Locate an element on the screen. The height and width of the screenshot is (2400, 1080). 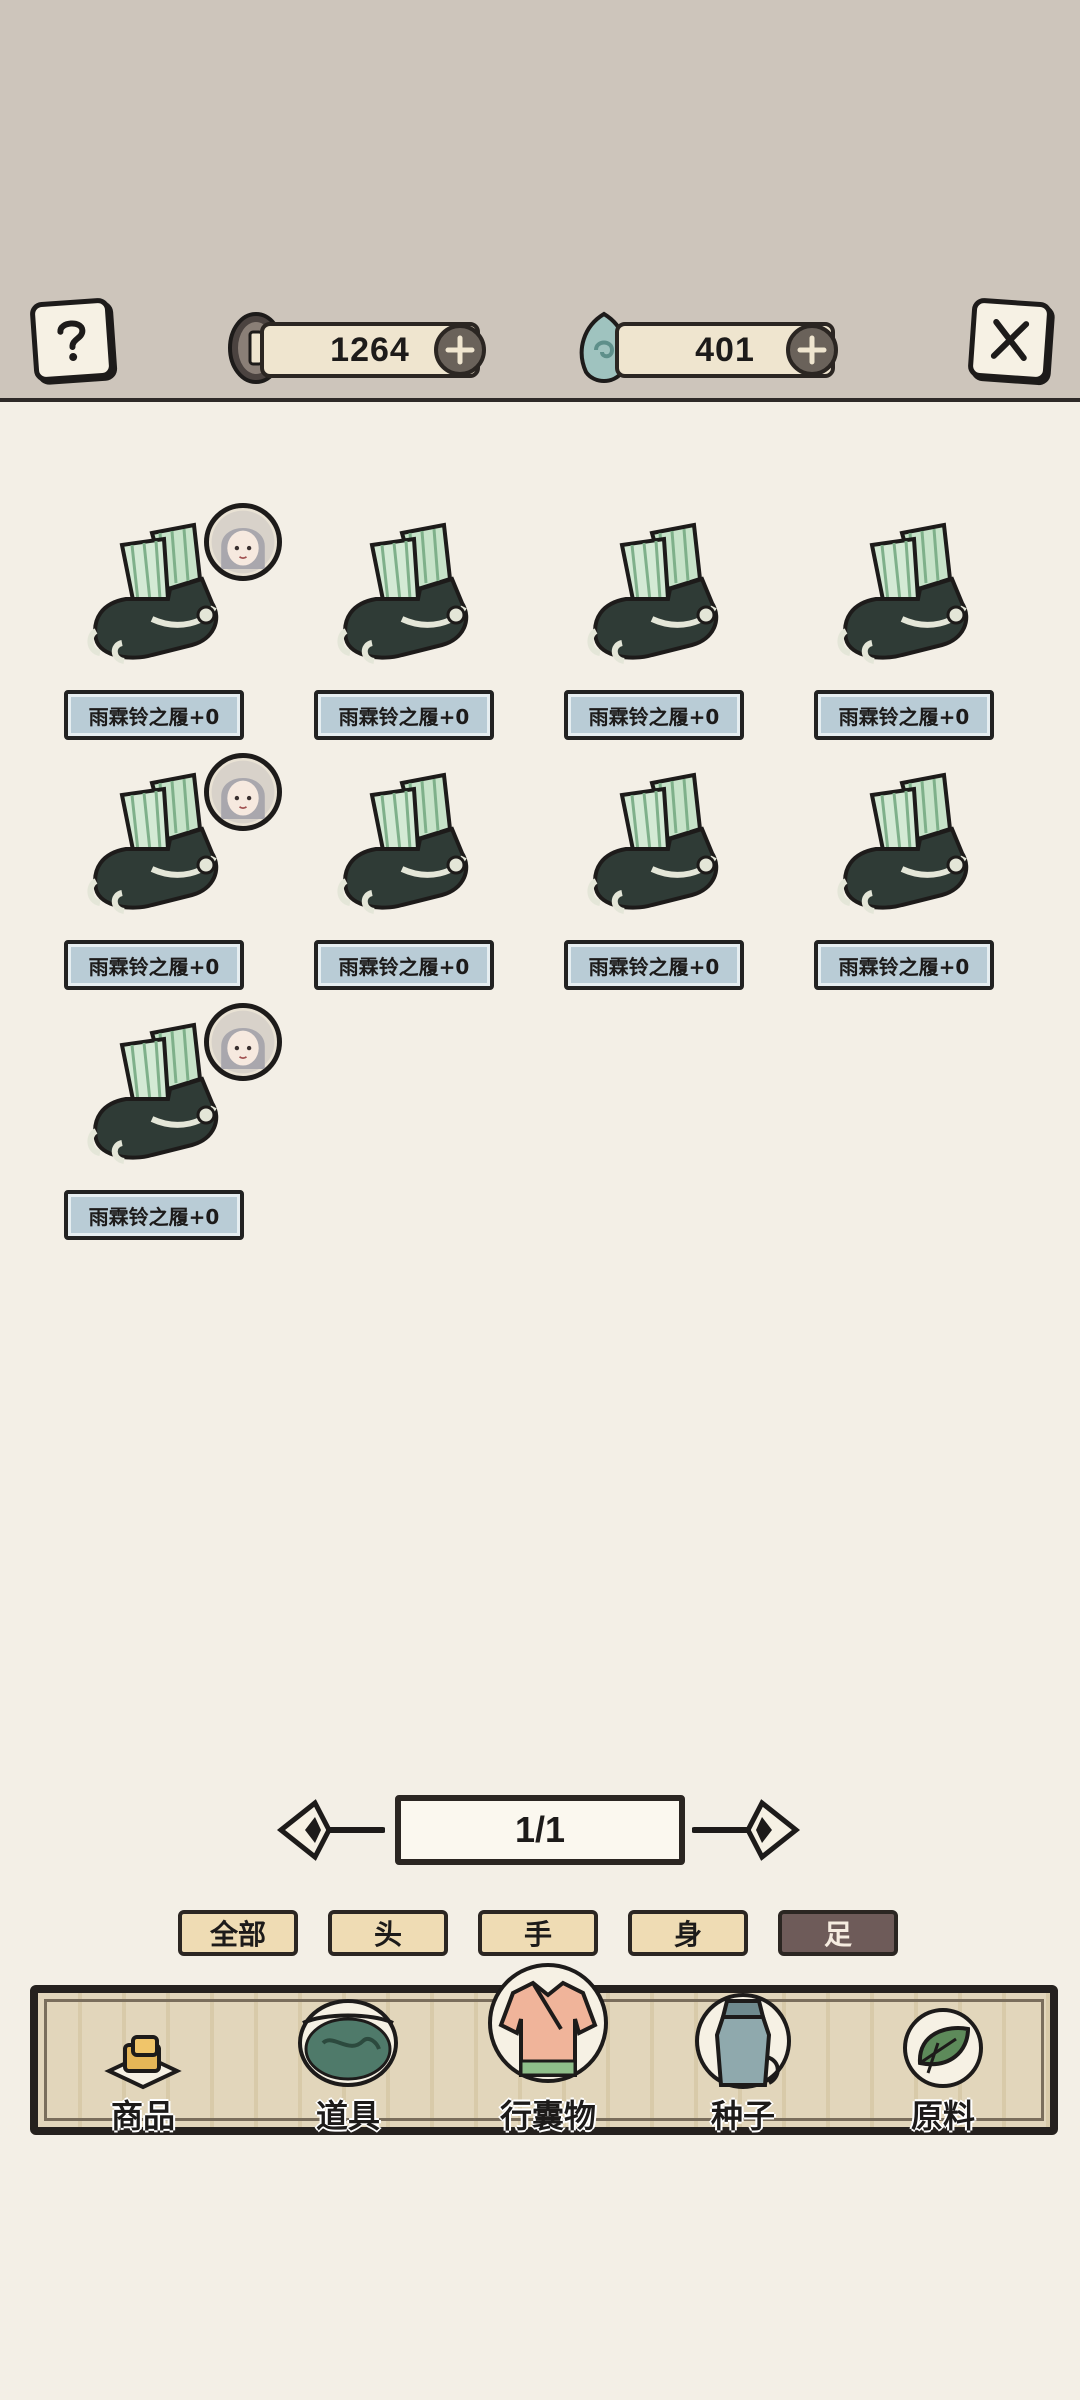
help-button is located at coordinates (72, 340).